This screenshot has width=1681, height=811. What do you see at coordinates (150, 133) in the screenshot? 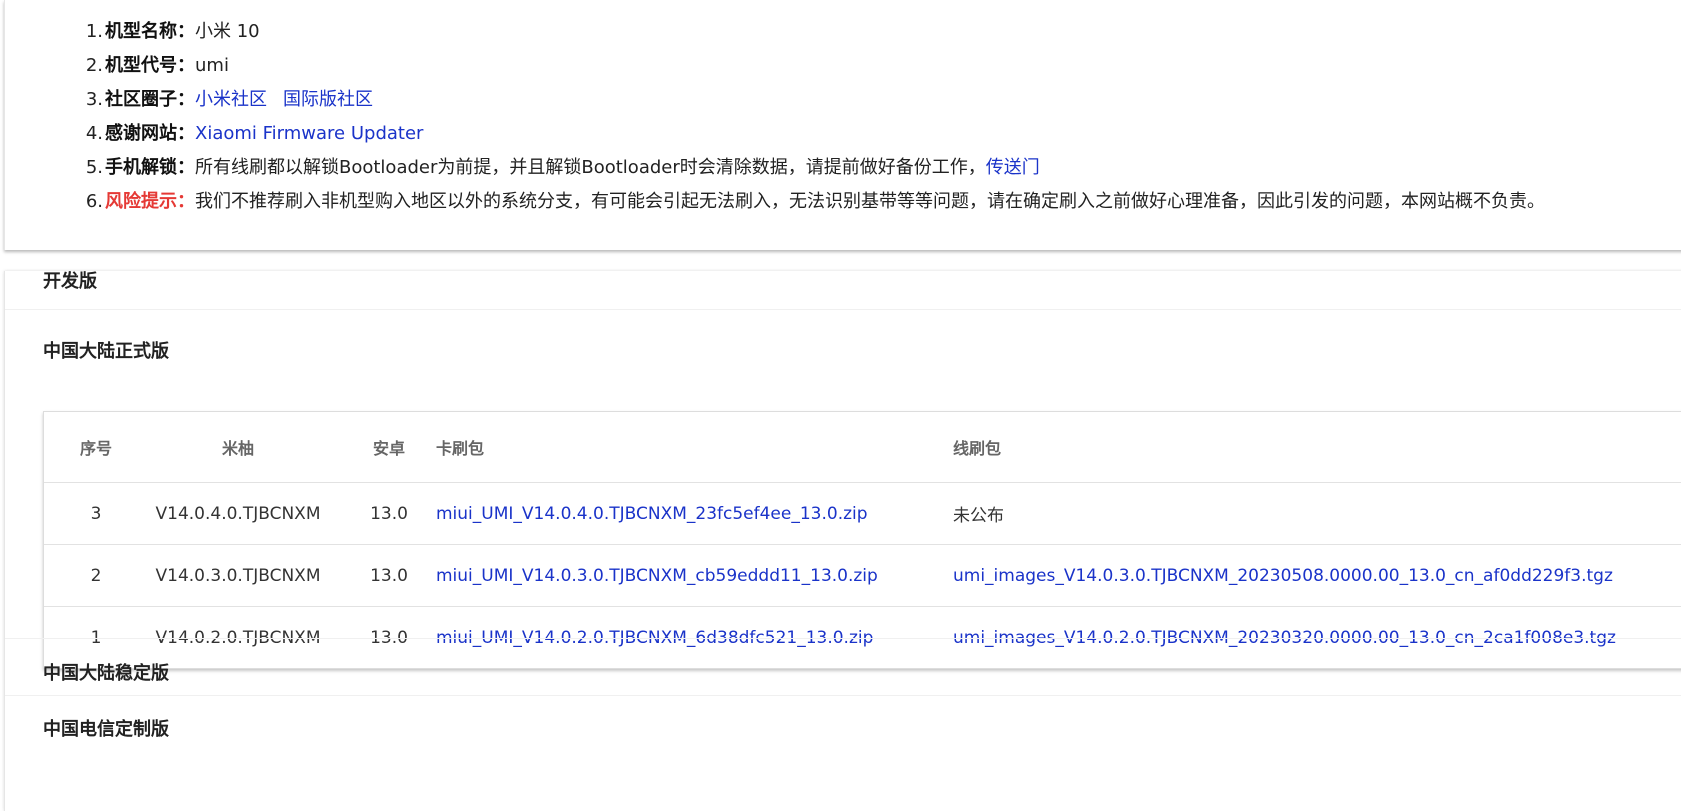
I see `item-label: 感谢网站：` at bounding box center [150, 133].